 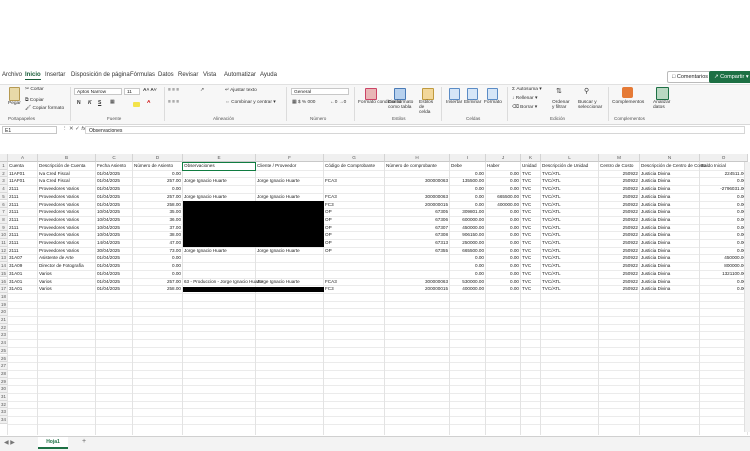 I want to click on column-header: G, so click(x=354, y=158).